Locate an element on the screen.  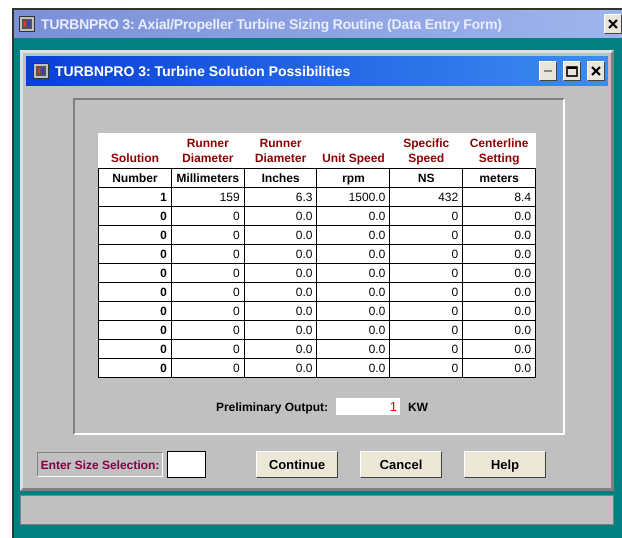
column-unit: Inches is located at coordinates (280, 178).